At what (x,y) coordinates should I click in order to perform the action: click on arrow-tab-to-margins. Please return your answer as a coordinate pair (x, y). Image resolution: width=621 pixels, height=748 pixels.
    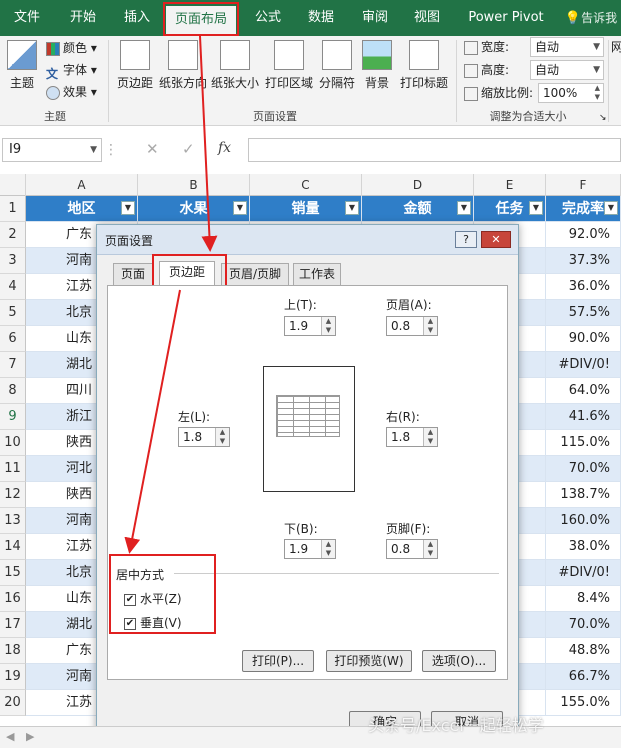
    Looking at the image, I should click on (208, 143).